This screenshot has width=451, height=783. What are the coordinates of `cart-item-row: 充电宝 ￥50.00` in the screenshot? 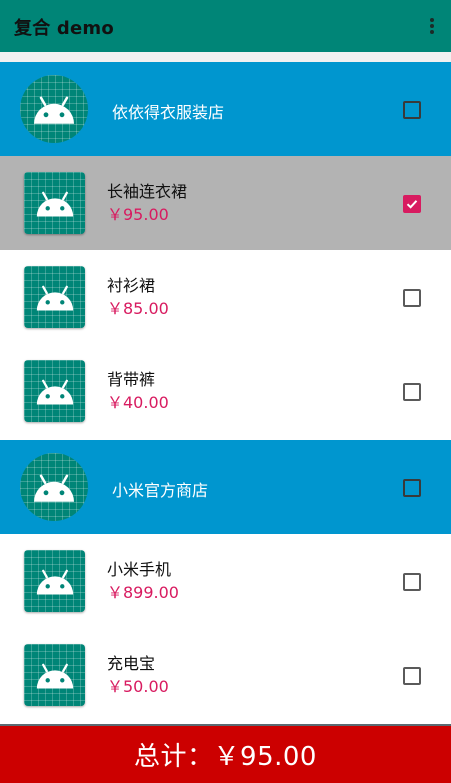 It's located at (225, 675).